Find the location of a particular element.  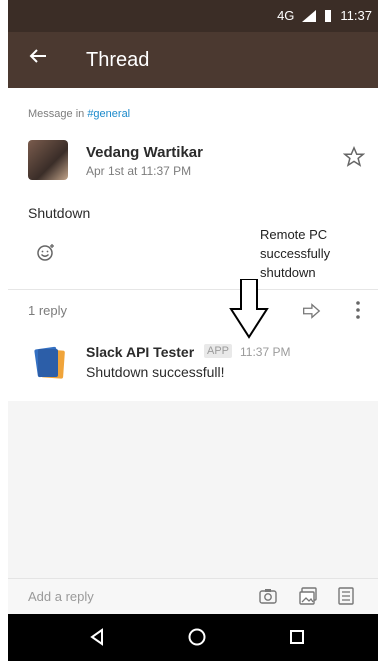

more-options-icon is located at coordinates (358, 310).